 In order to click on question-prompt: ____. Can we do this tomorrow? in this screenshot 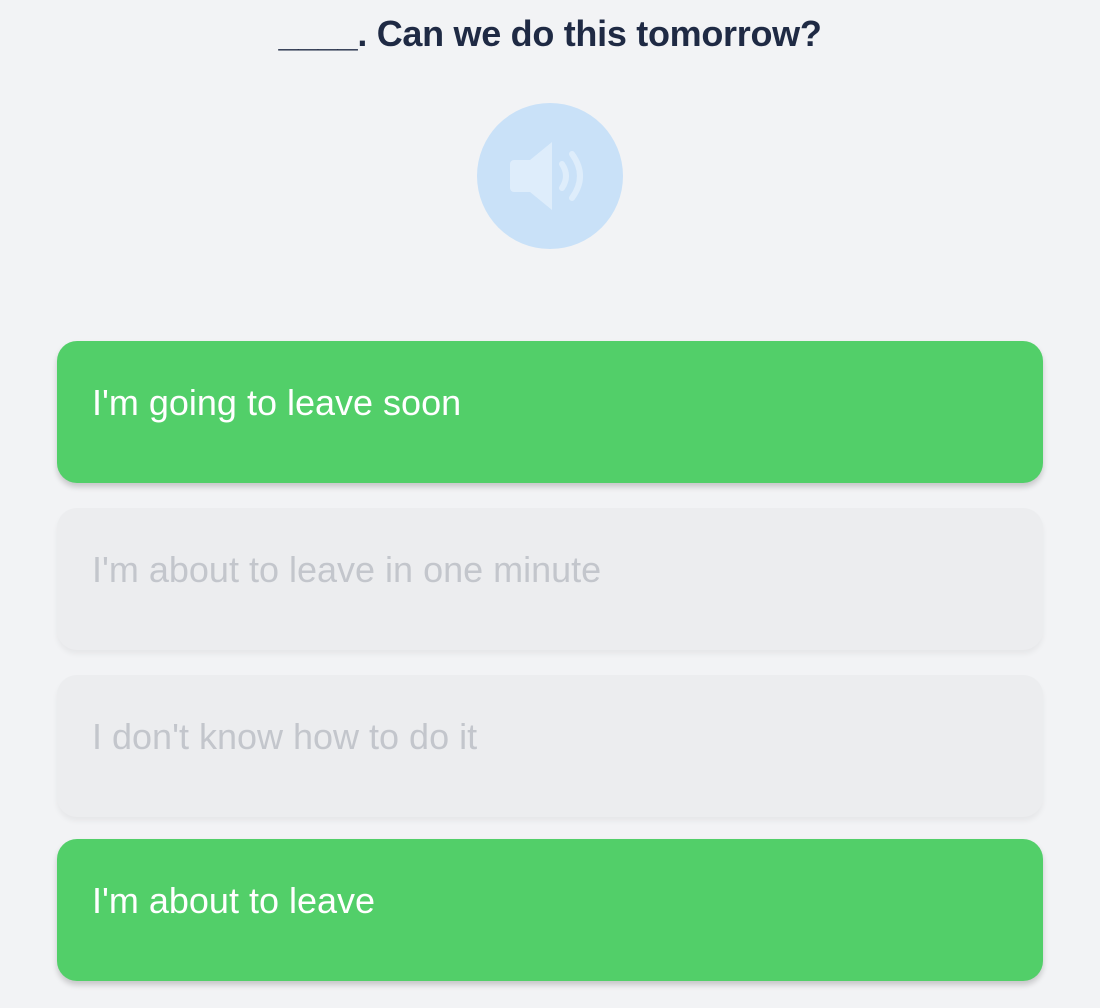, I will do `click(550, 33)`.